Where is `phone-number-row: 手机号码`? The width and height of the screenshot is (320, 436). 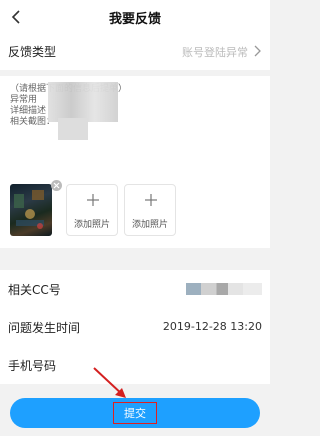 phone-number-row: 手机号码 is located at coordinates (135, 365).